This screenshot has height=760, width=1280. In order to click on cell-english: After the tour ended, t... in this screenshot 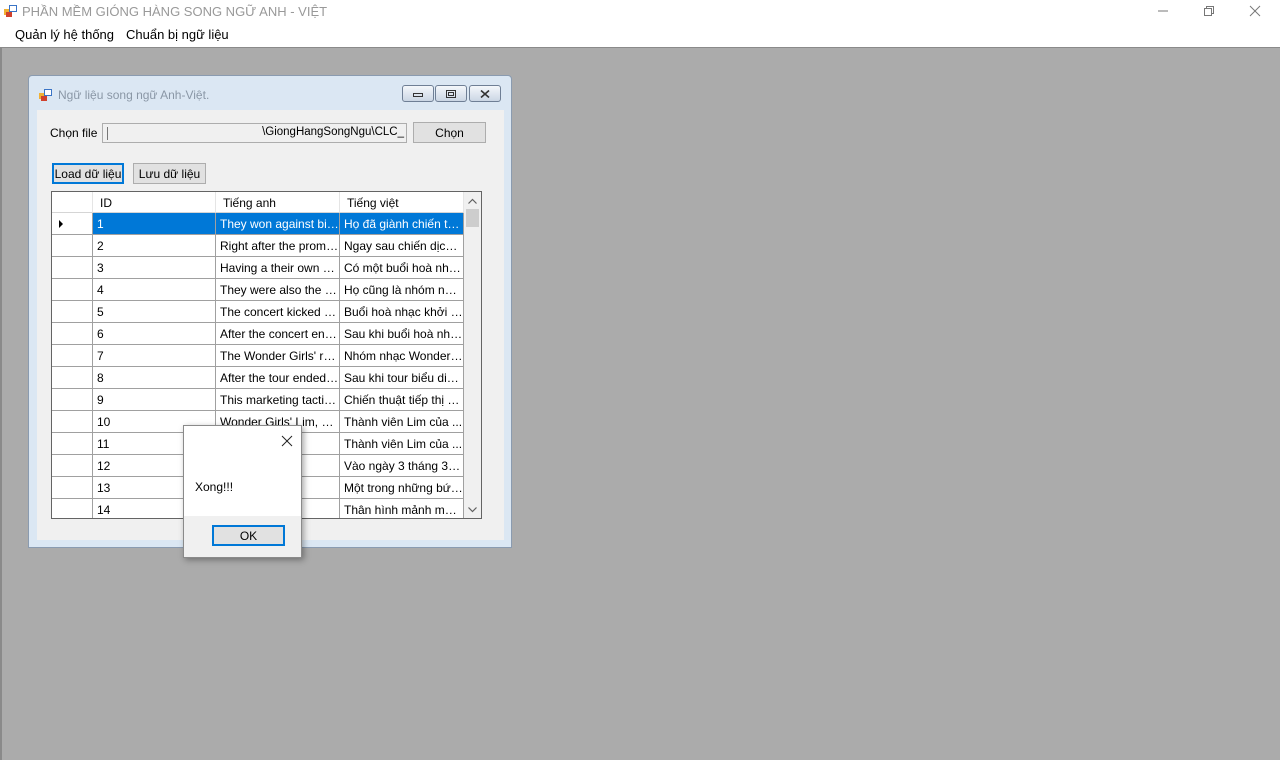, I will do `click(278, 378)`.